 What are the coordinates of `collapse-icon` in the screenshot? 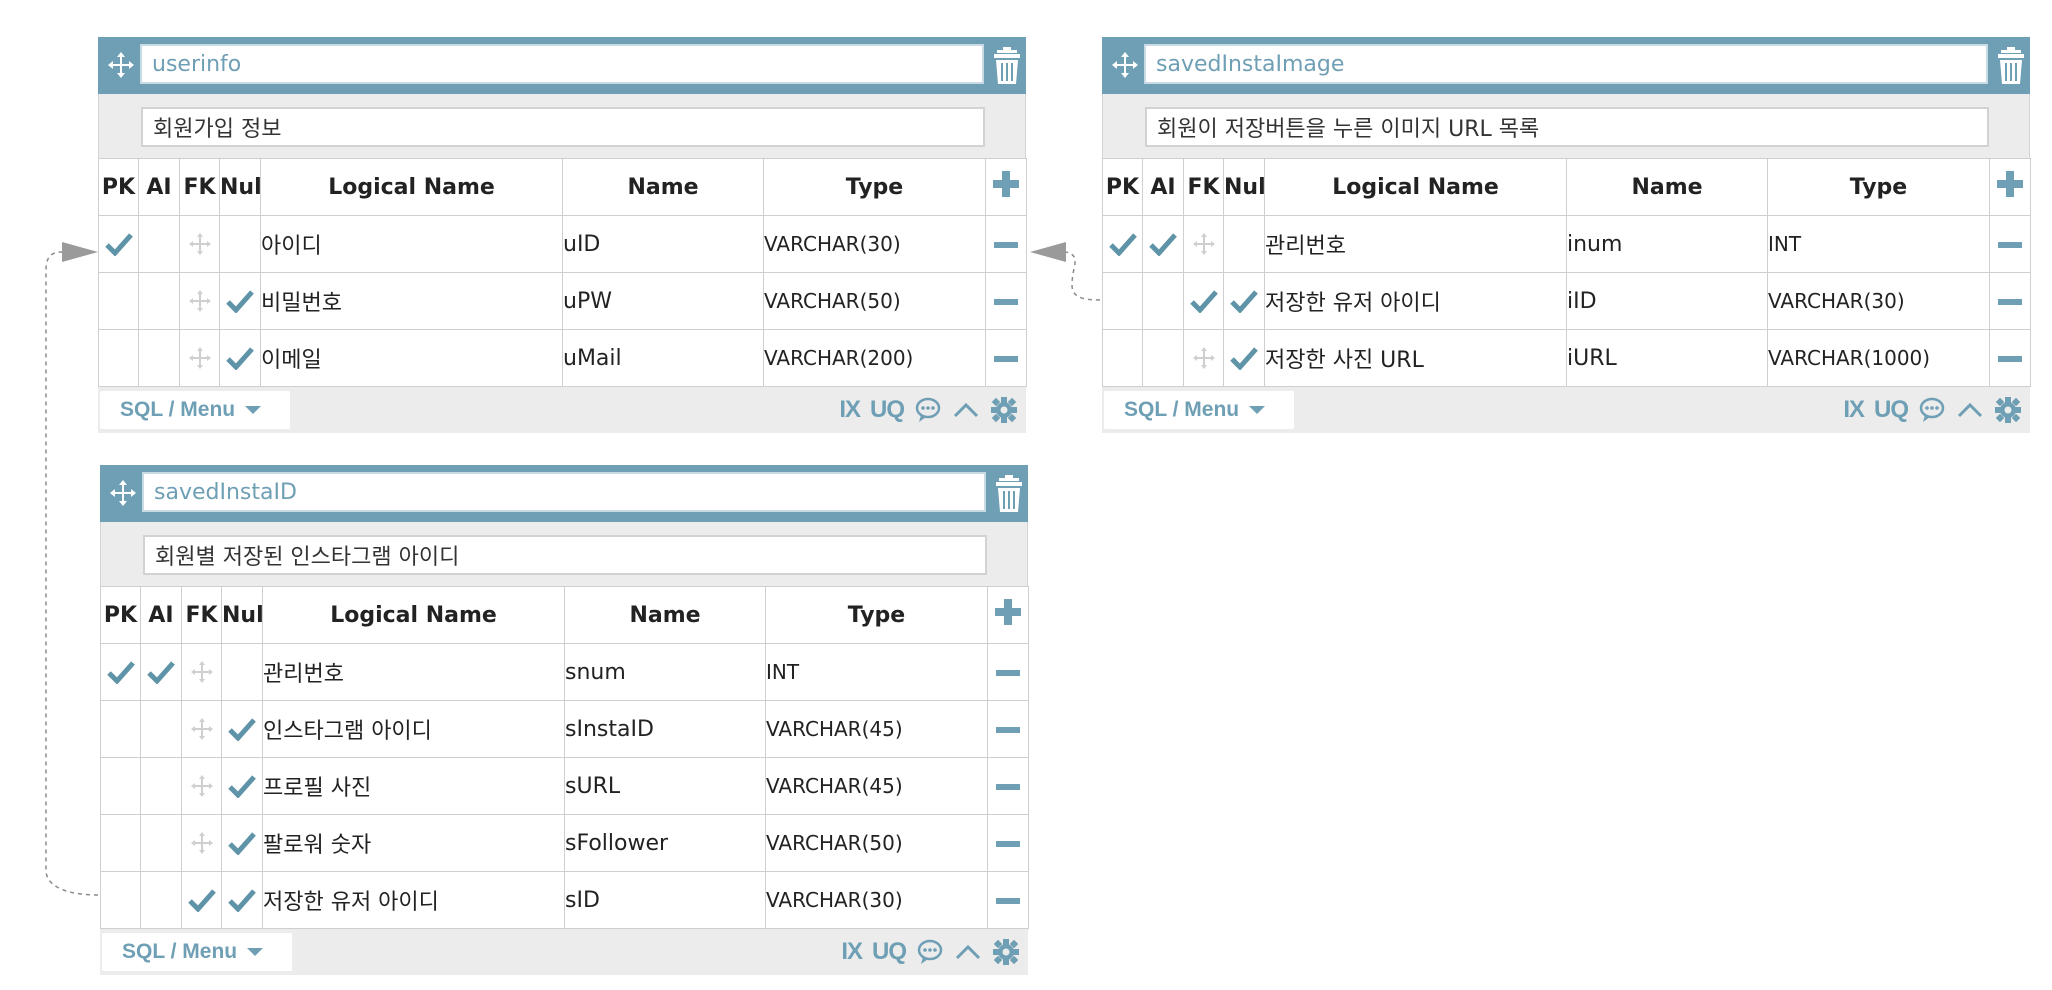 It's located at (966, 410).